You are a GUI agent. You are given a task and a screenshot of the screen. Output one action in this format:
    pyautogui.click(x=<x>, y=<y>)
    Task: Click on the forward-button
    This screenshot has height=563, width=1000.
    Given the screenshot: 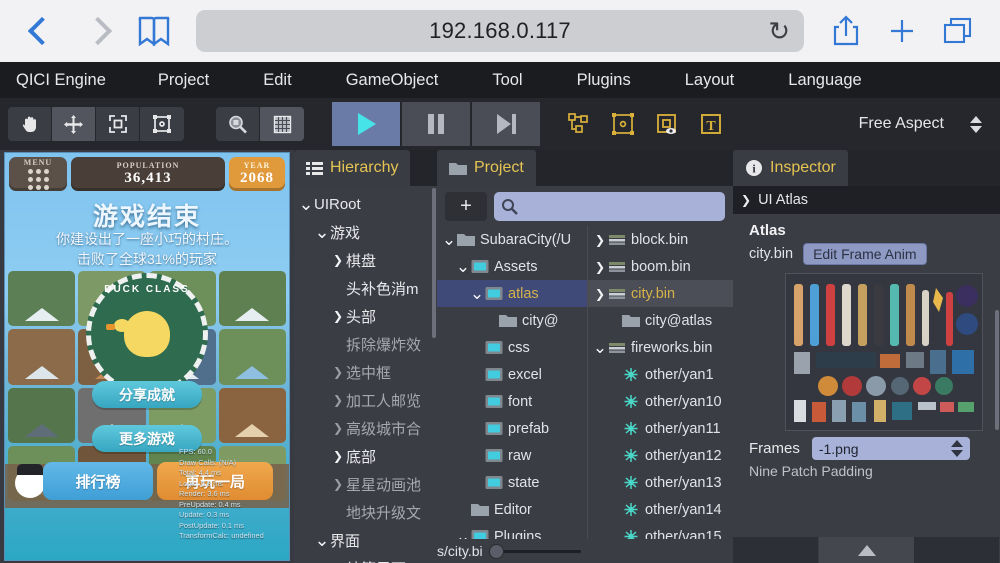 What is the action you would take?
    pyautogui.click(x=98, y=31)
    